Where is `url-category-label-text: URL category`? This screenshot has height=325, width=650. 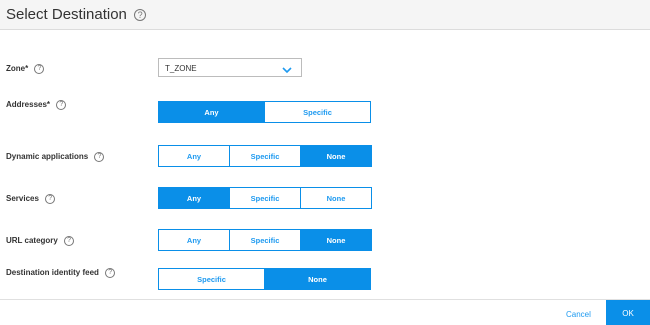 url-category-label-text: URL category is located at coordinates (32, 241).